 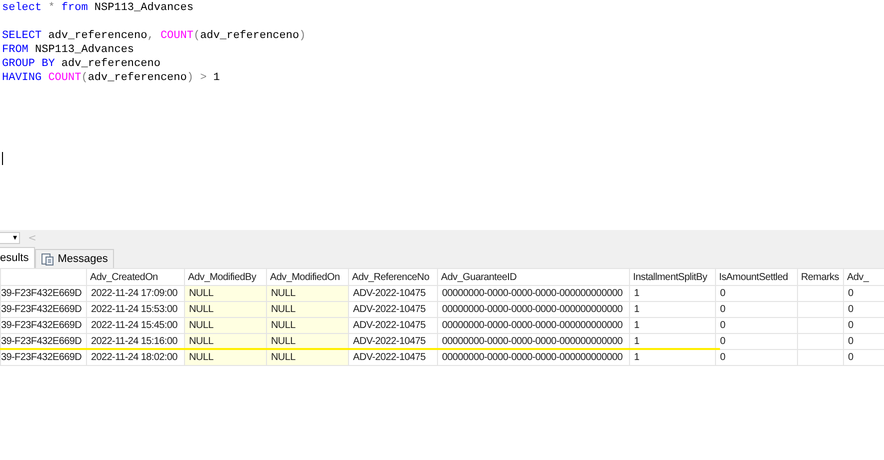 I want to click on results-tab: esults, so click(x=17, y=257).